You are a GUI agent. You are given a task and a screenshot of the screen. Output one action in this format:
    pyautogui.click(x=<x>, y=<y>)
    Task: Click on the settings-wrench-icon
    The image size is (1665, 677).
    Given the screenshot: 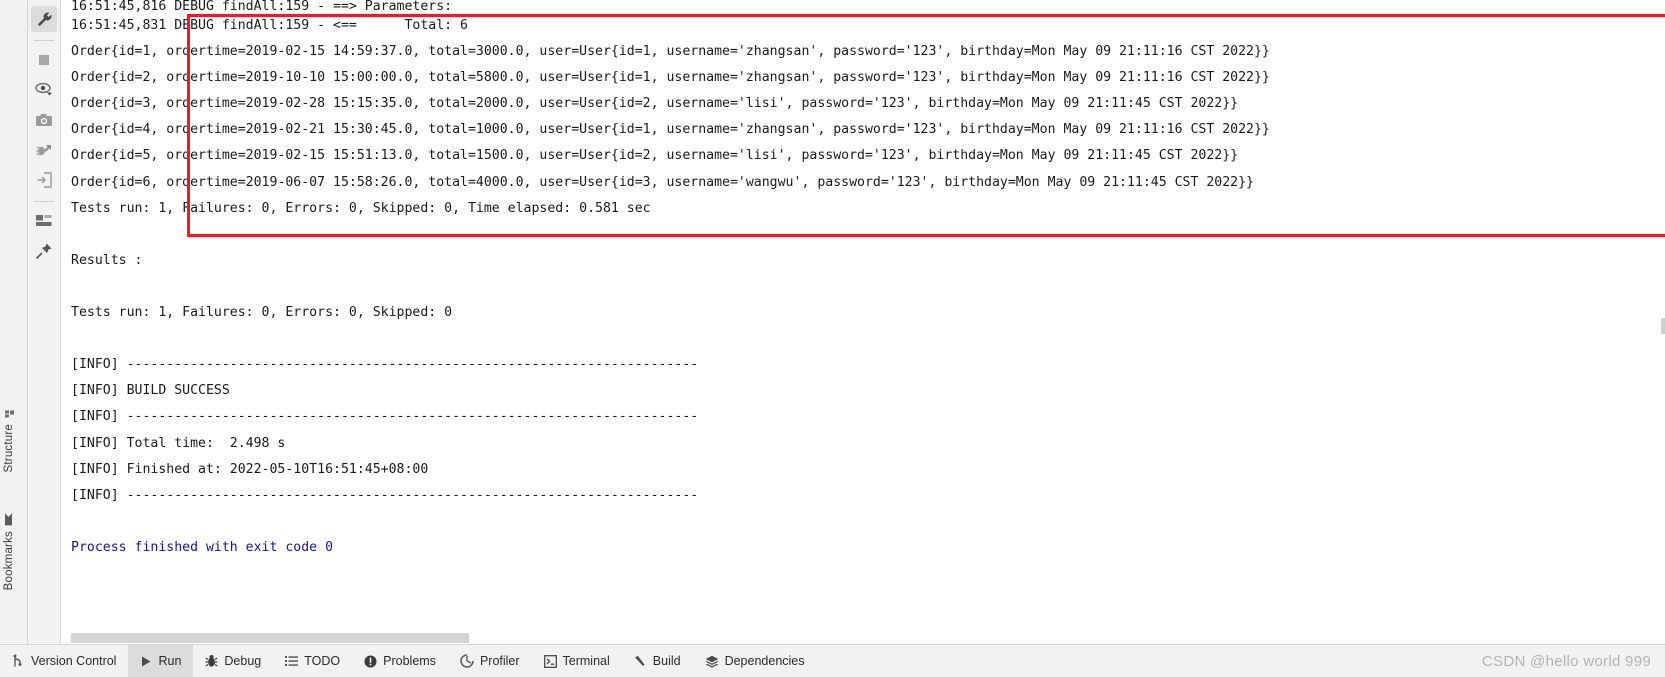 What is the action you would take?
    pyautogui.click(x=44, y=19)
    